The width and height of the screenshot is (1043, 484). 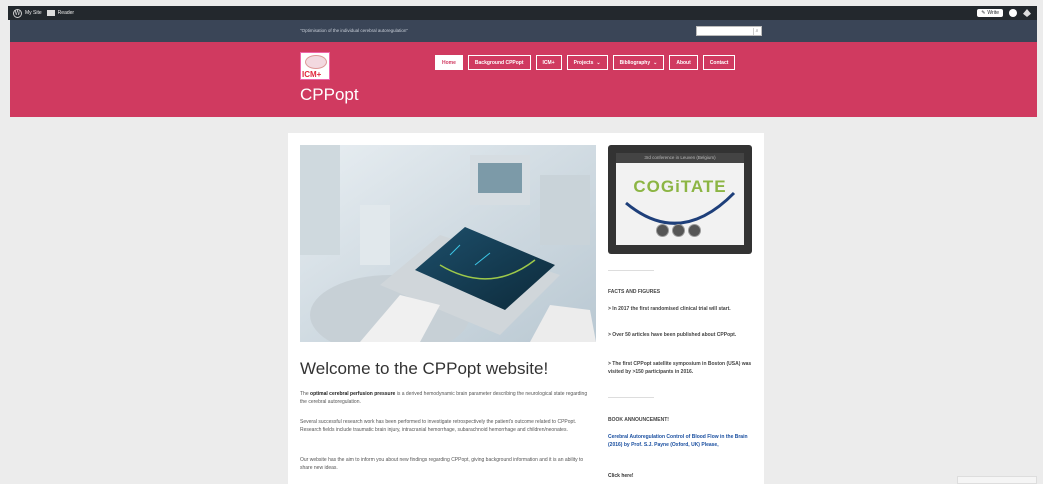 What do you see at coordinates (329, 95) in the screenshot?
I see `site-title: CPPopt` at bounding box center [329, 95].